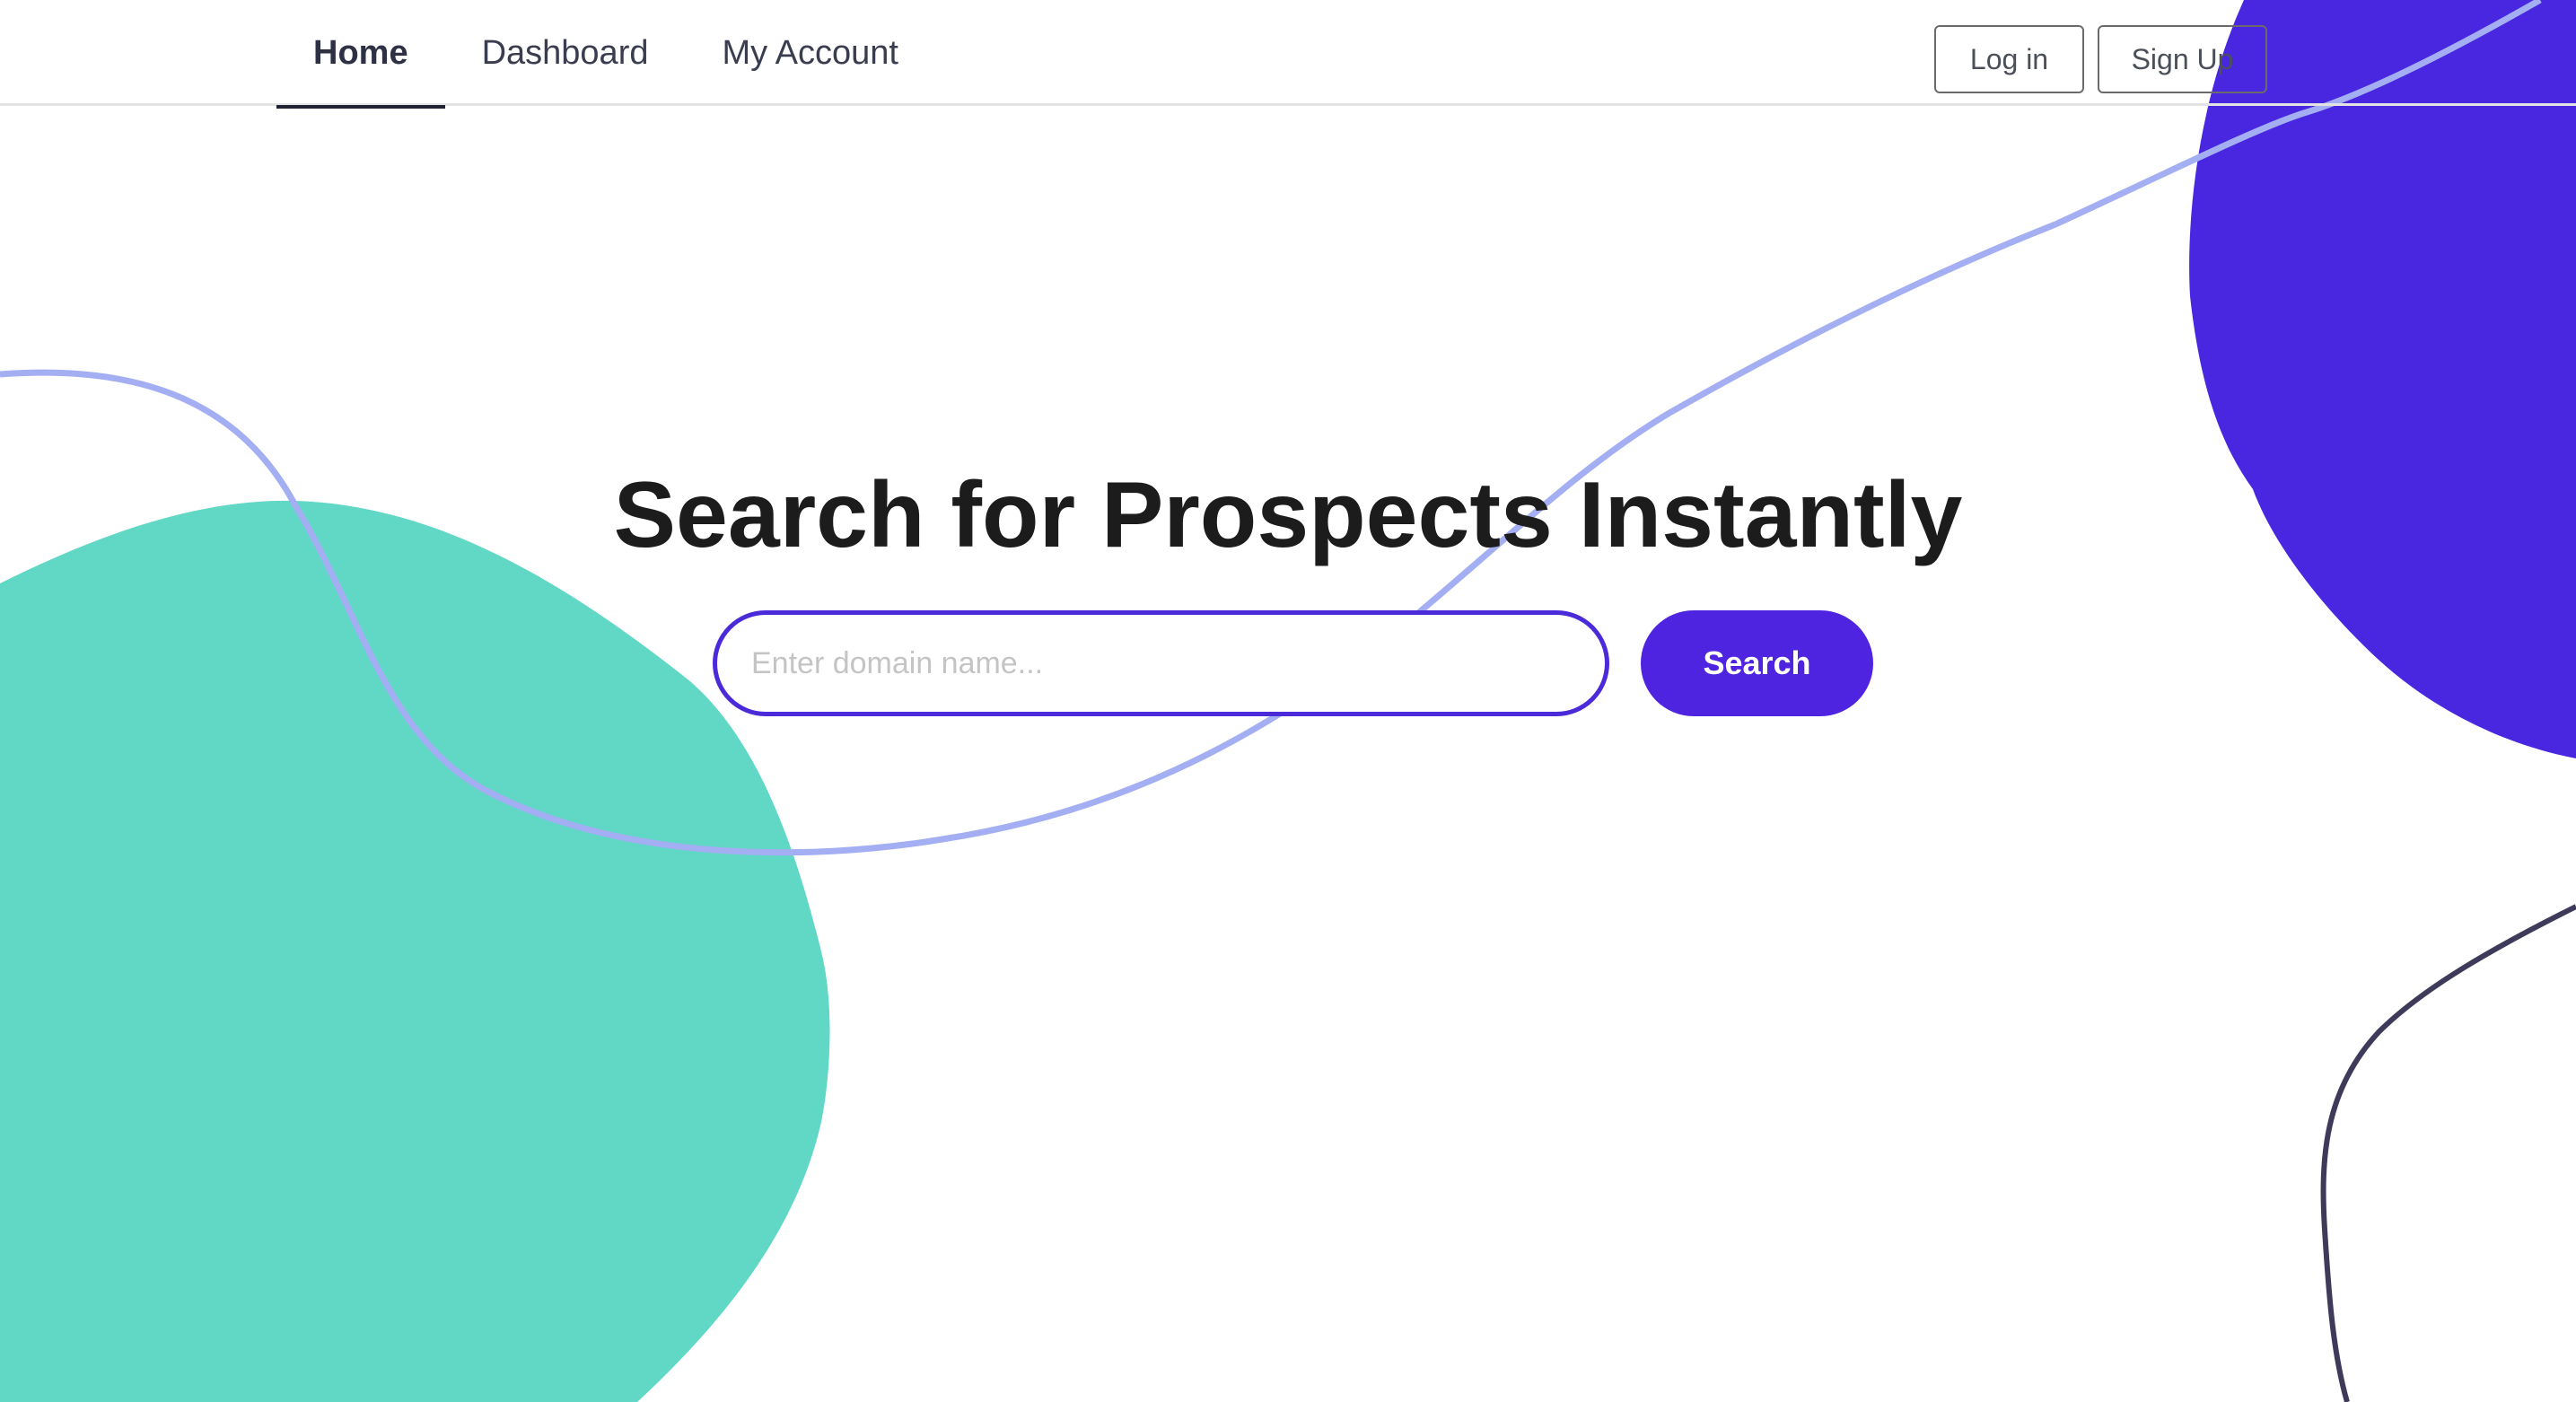  What do you see at coordinates (2009, 59) in the screenshot?
I see `login-button: Log in` at bounding box center [2009, 59].